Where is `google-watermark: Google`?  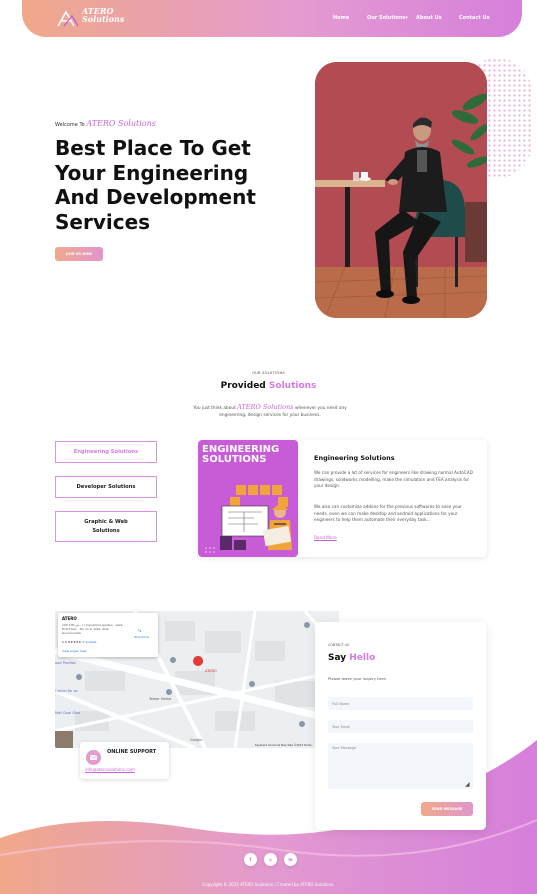 google-watermark: Google is located at coordinates (196, 740).